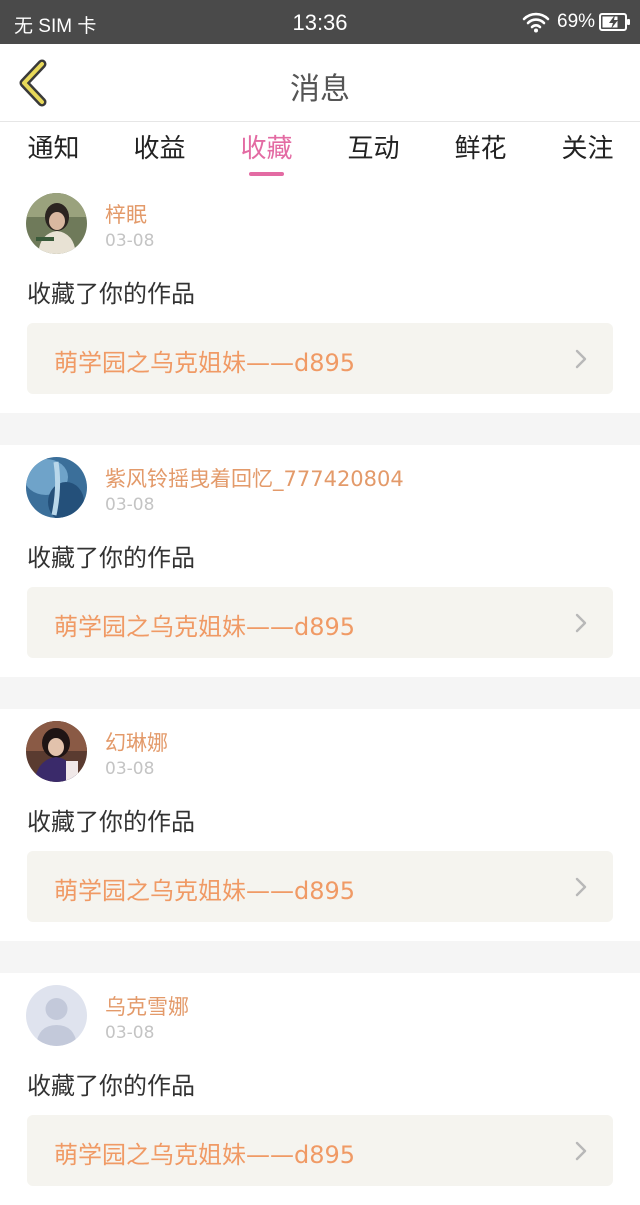  Describe the element at coordinates (320, 89) in the screenshot. I see `page-title: 消息` at that location.